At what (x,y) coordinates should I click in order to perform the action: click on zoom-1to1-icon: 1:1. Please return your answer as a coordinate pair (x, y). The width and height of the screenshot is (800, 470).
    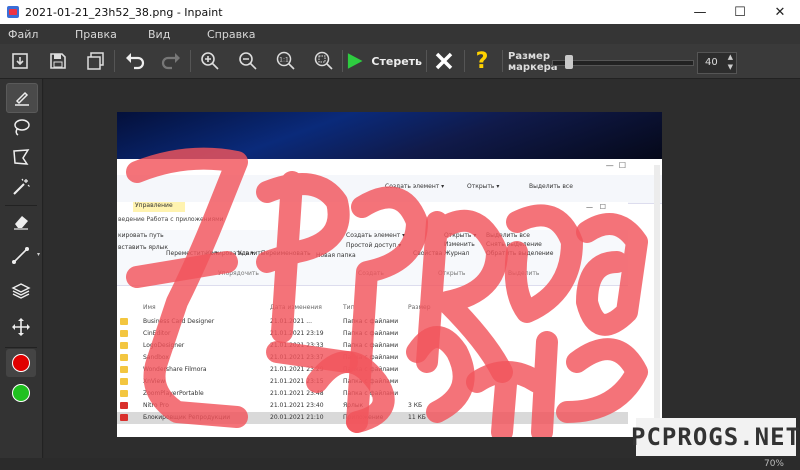
    Looking at the image, I should click on (285, 60).